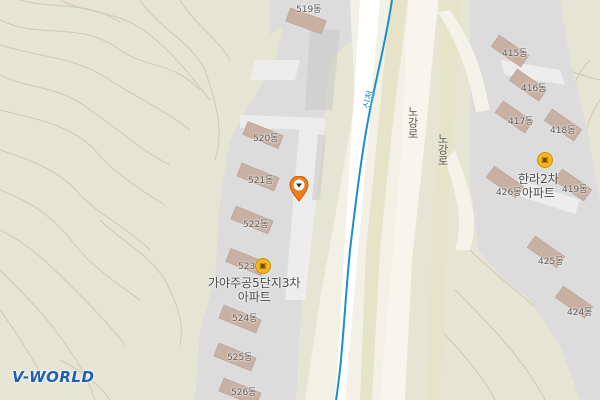 Image resolution: width=600 pixels, height=400 pixels. I want to click on building-label: 526동, so click(244, 393).